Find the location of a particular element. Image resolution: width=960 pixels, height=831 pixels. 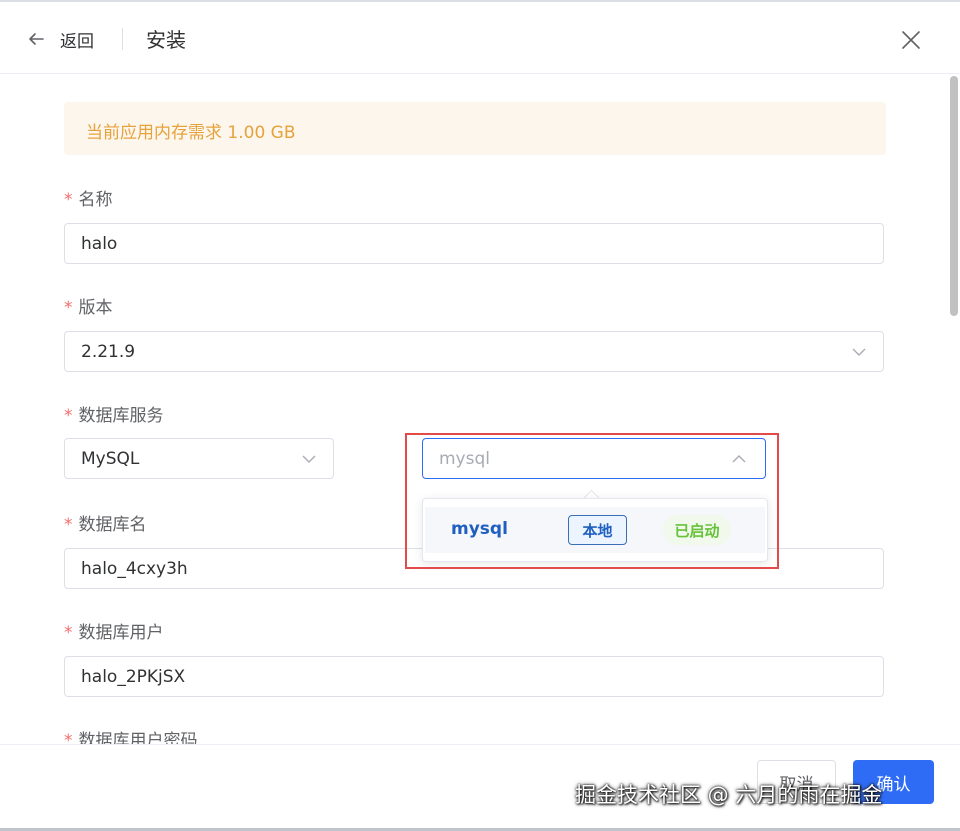

db-service-label-text: 数据库服务 is located at coordinates (121, 416).